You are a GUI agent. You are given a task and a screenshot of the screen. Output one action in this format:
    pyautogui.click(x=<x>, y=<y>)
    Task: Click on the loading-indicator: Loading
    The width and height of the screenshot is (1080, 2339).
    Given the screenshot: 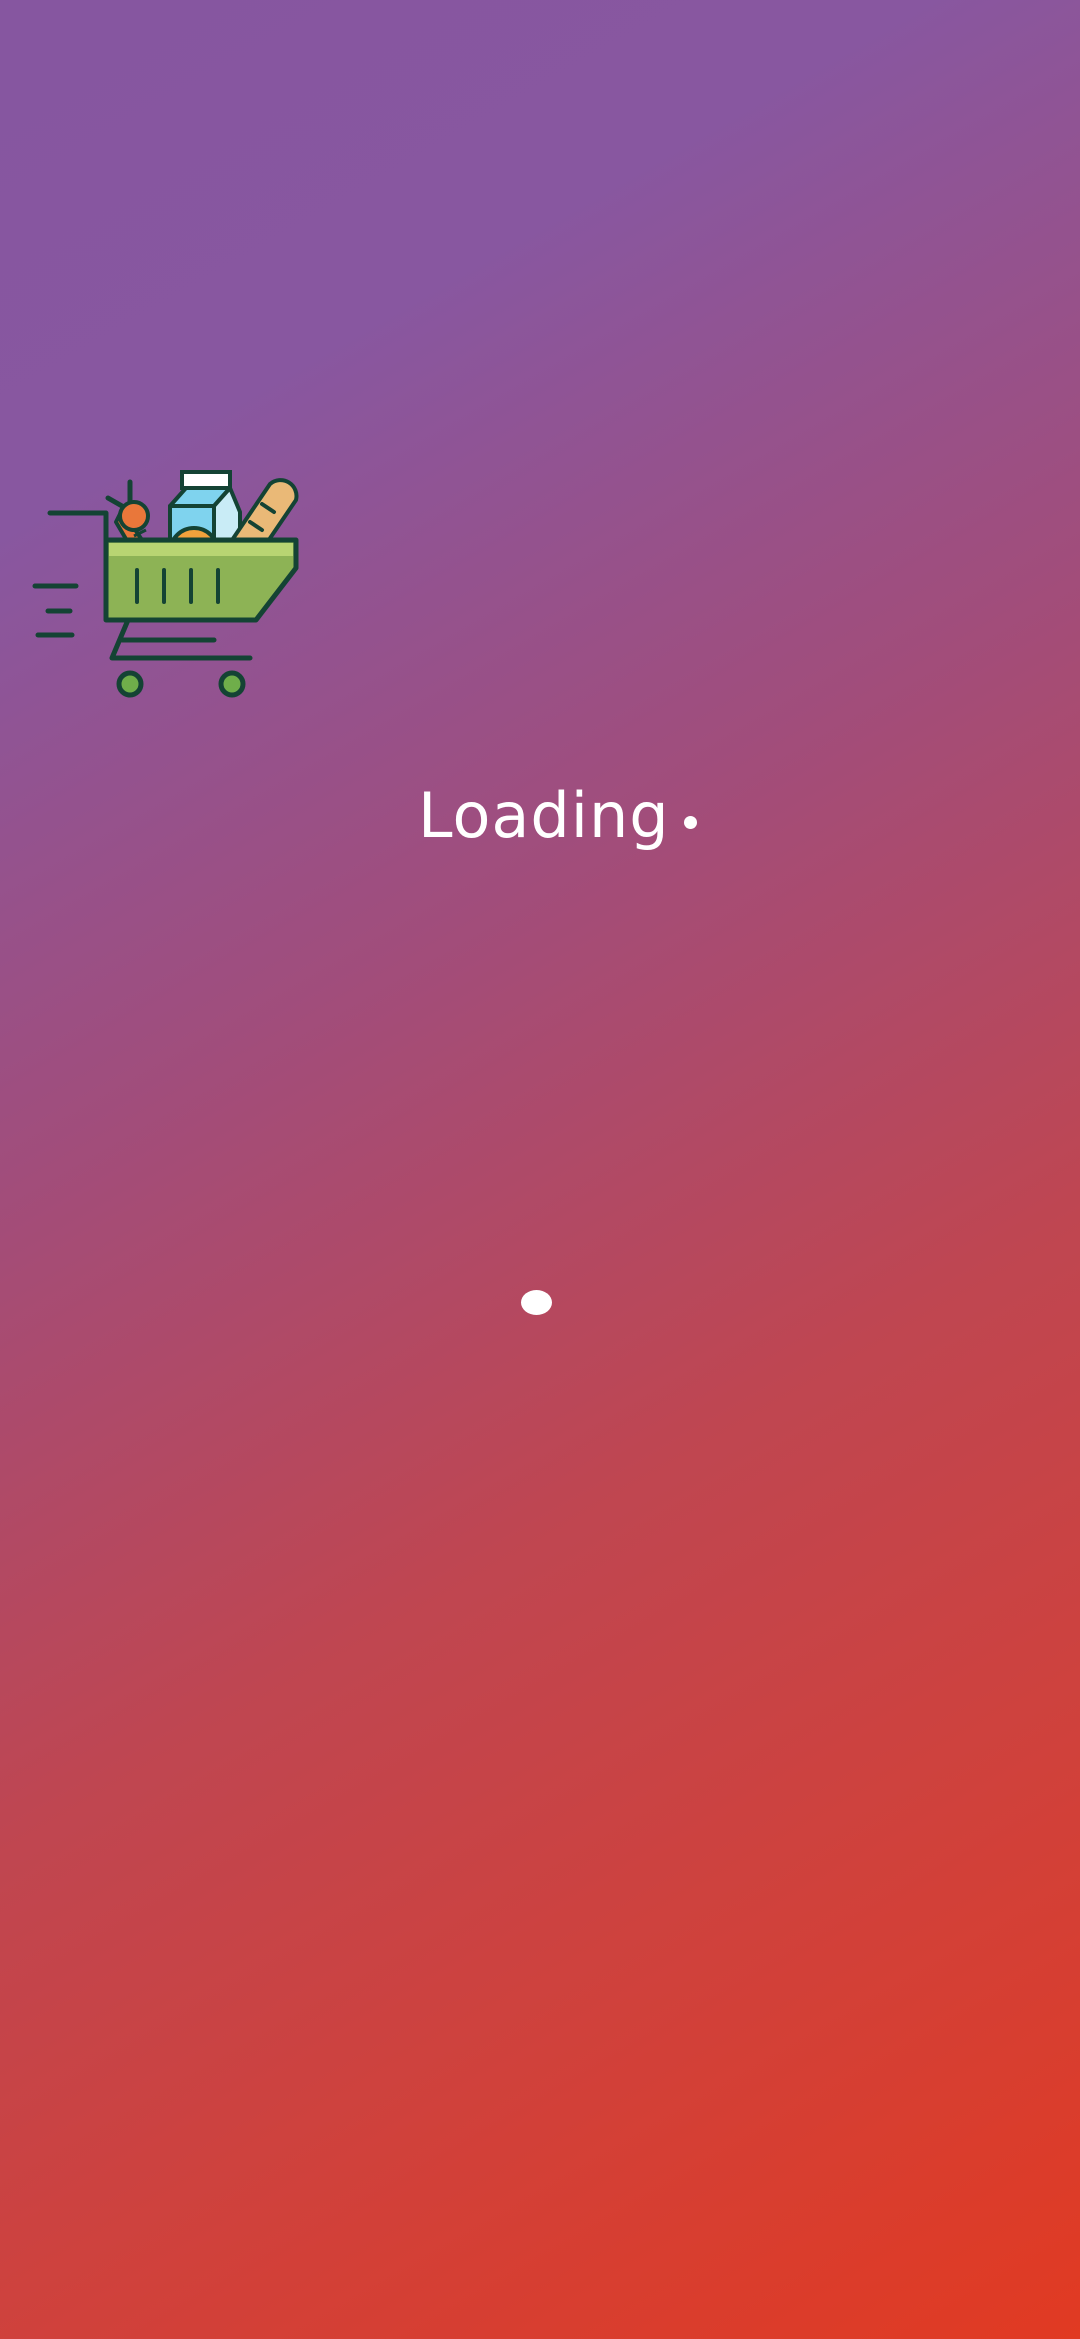 What is the action you would take?
    pyautogui.click(x=557, y=815)
    